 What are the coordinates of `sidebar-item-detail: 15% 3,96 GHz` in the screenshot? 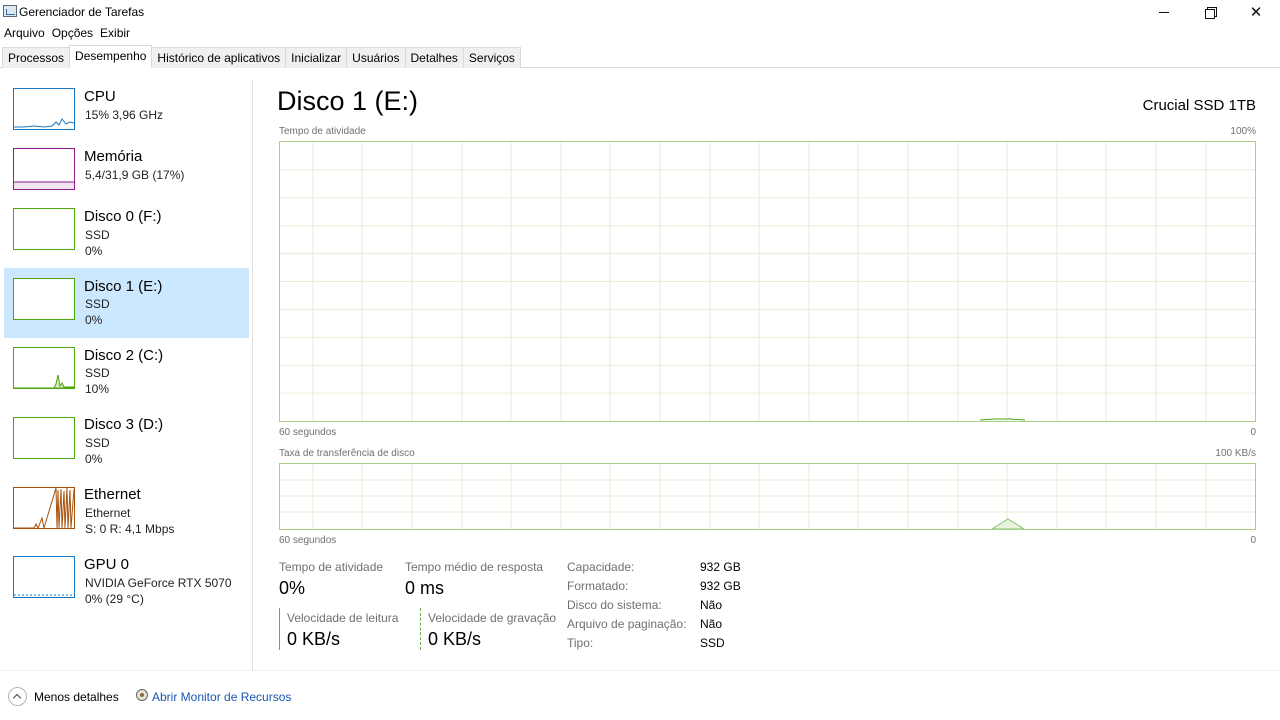 It's located at (124, 115).